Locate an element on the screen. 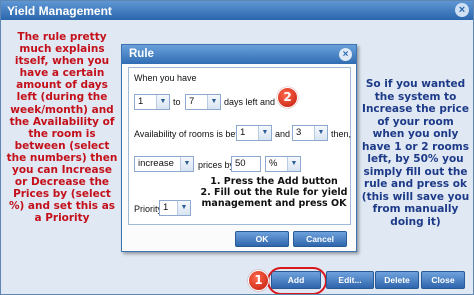 Image resolution: width=474 pixels, height=295 pixels. then-label: then, is located at coordinates (341, 134).